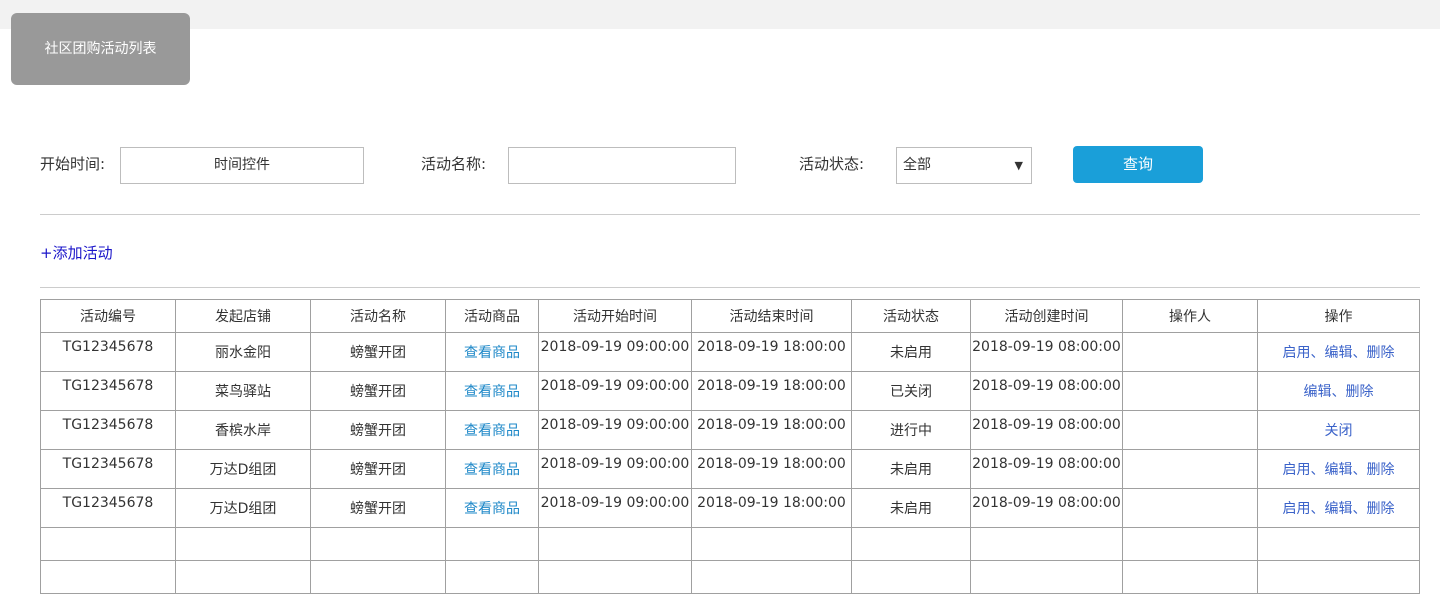 This screenshot has height=594, width=1440. I want to click on header-start-time: 活动开始时间, so click(615, 316).